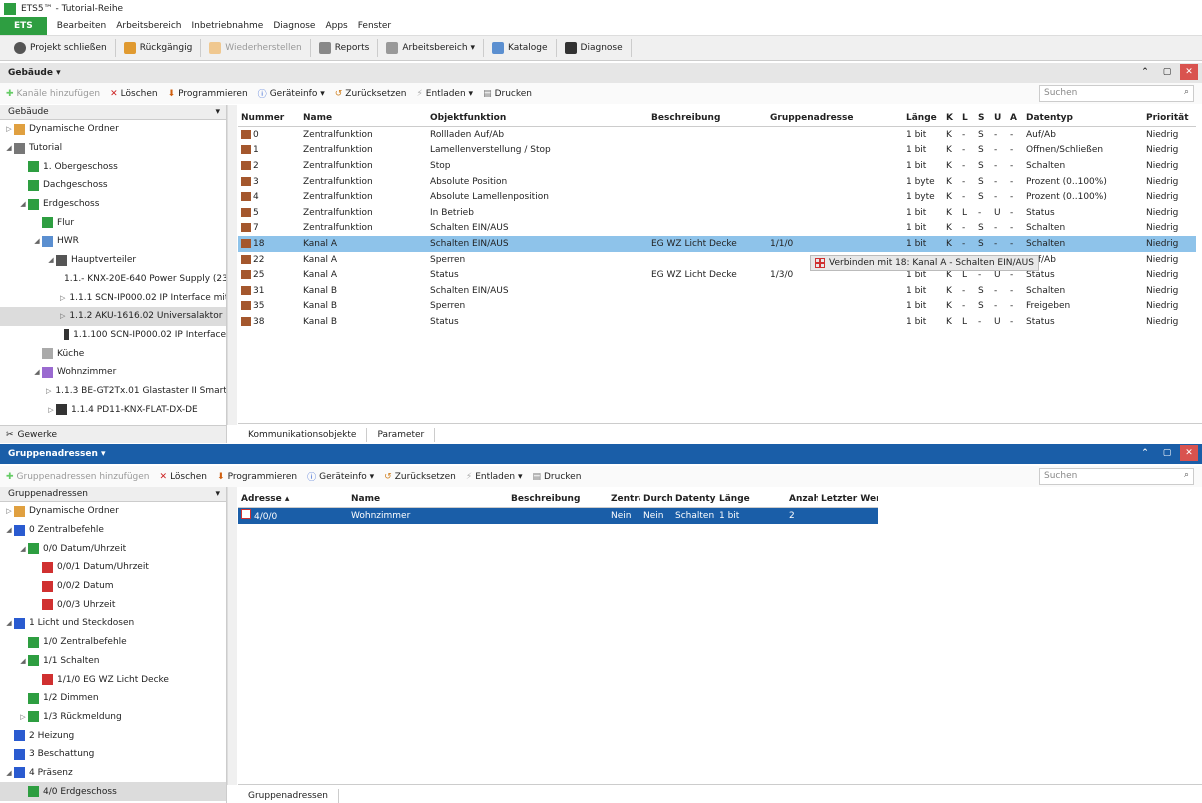 This screenshot has width=1202, height=803. Describe the element at coordinates (835, 118) in the screenshot. I see `column-header: Gruppenadresse` at that location.